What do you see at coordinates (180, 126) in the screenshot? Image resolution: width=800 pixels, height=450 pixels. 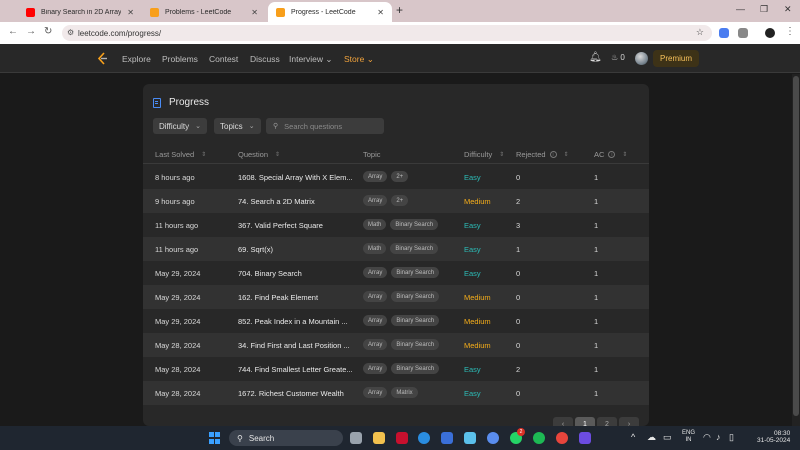 I see `difficulty-filter: Difficulty ⌄` at bounding box center [180, 126].